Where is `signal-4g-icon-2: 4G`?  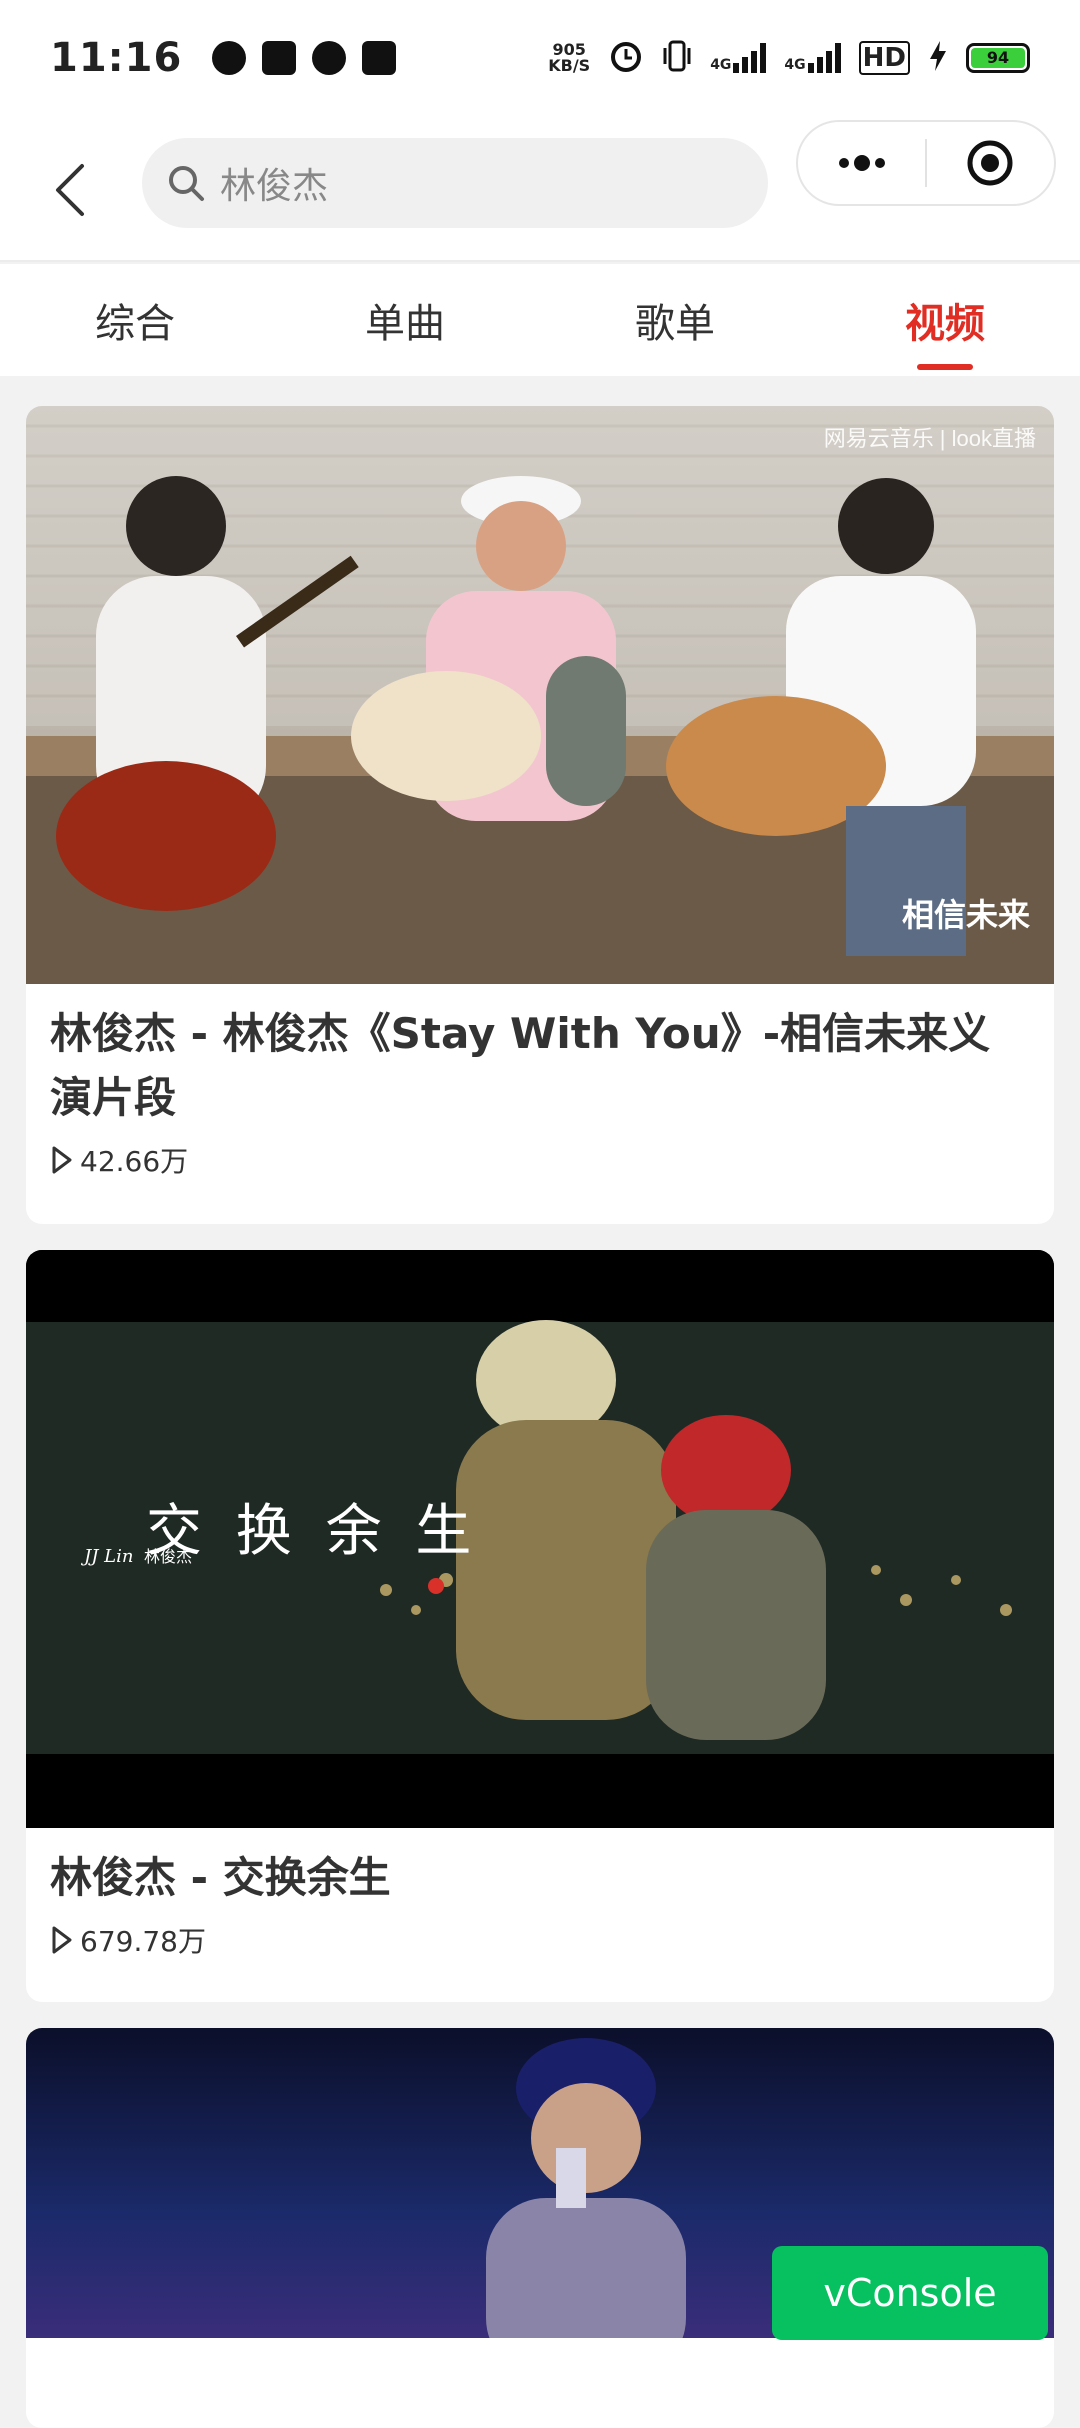 signal-4g-icon-2: 4G is located at coordinates (812, 58).